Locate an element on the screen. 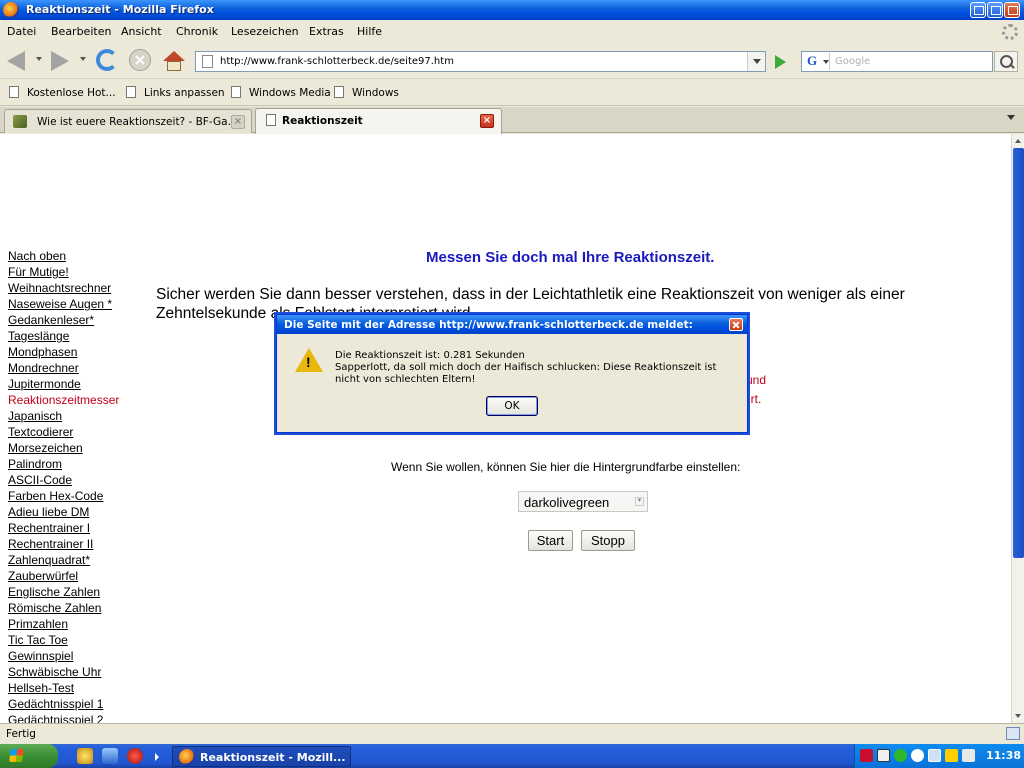 The height and width of the screenshot is (768, 1024). sidebar-link: Adieu liebe DM is located at coordinates (78, 513).